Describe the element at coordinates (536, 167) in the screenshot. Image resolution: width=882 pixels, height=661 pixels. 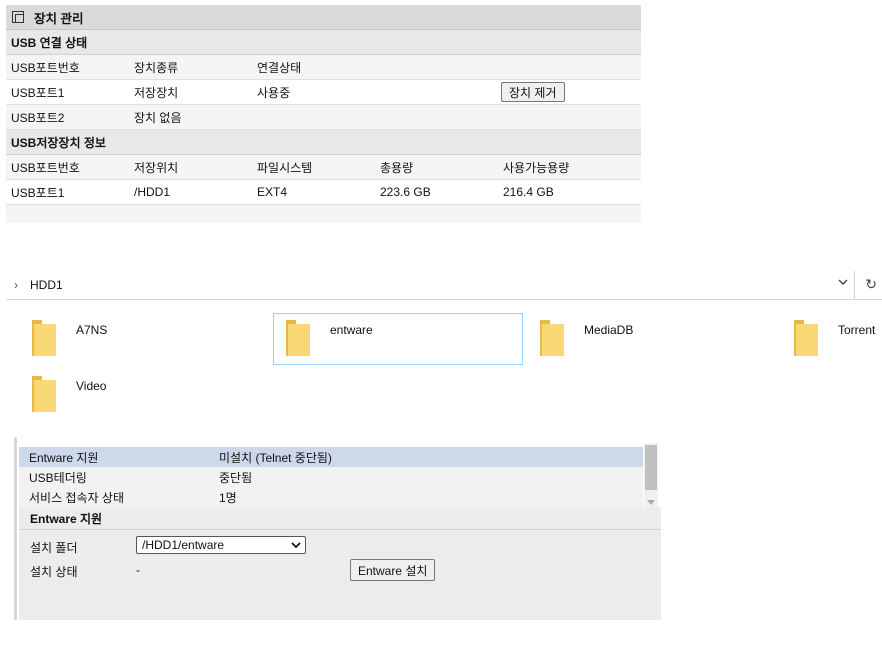
I see `column-header: 사용가능용량` at that location.